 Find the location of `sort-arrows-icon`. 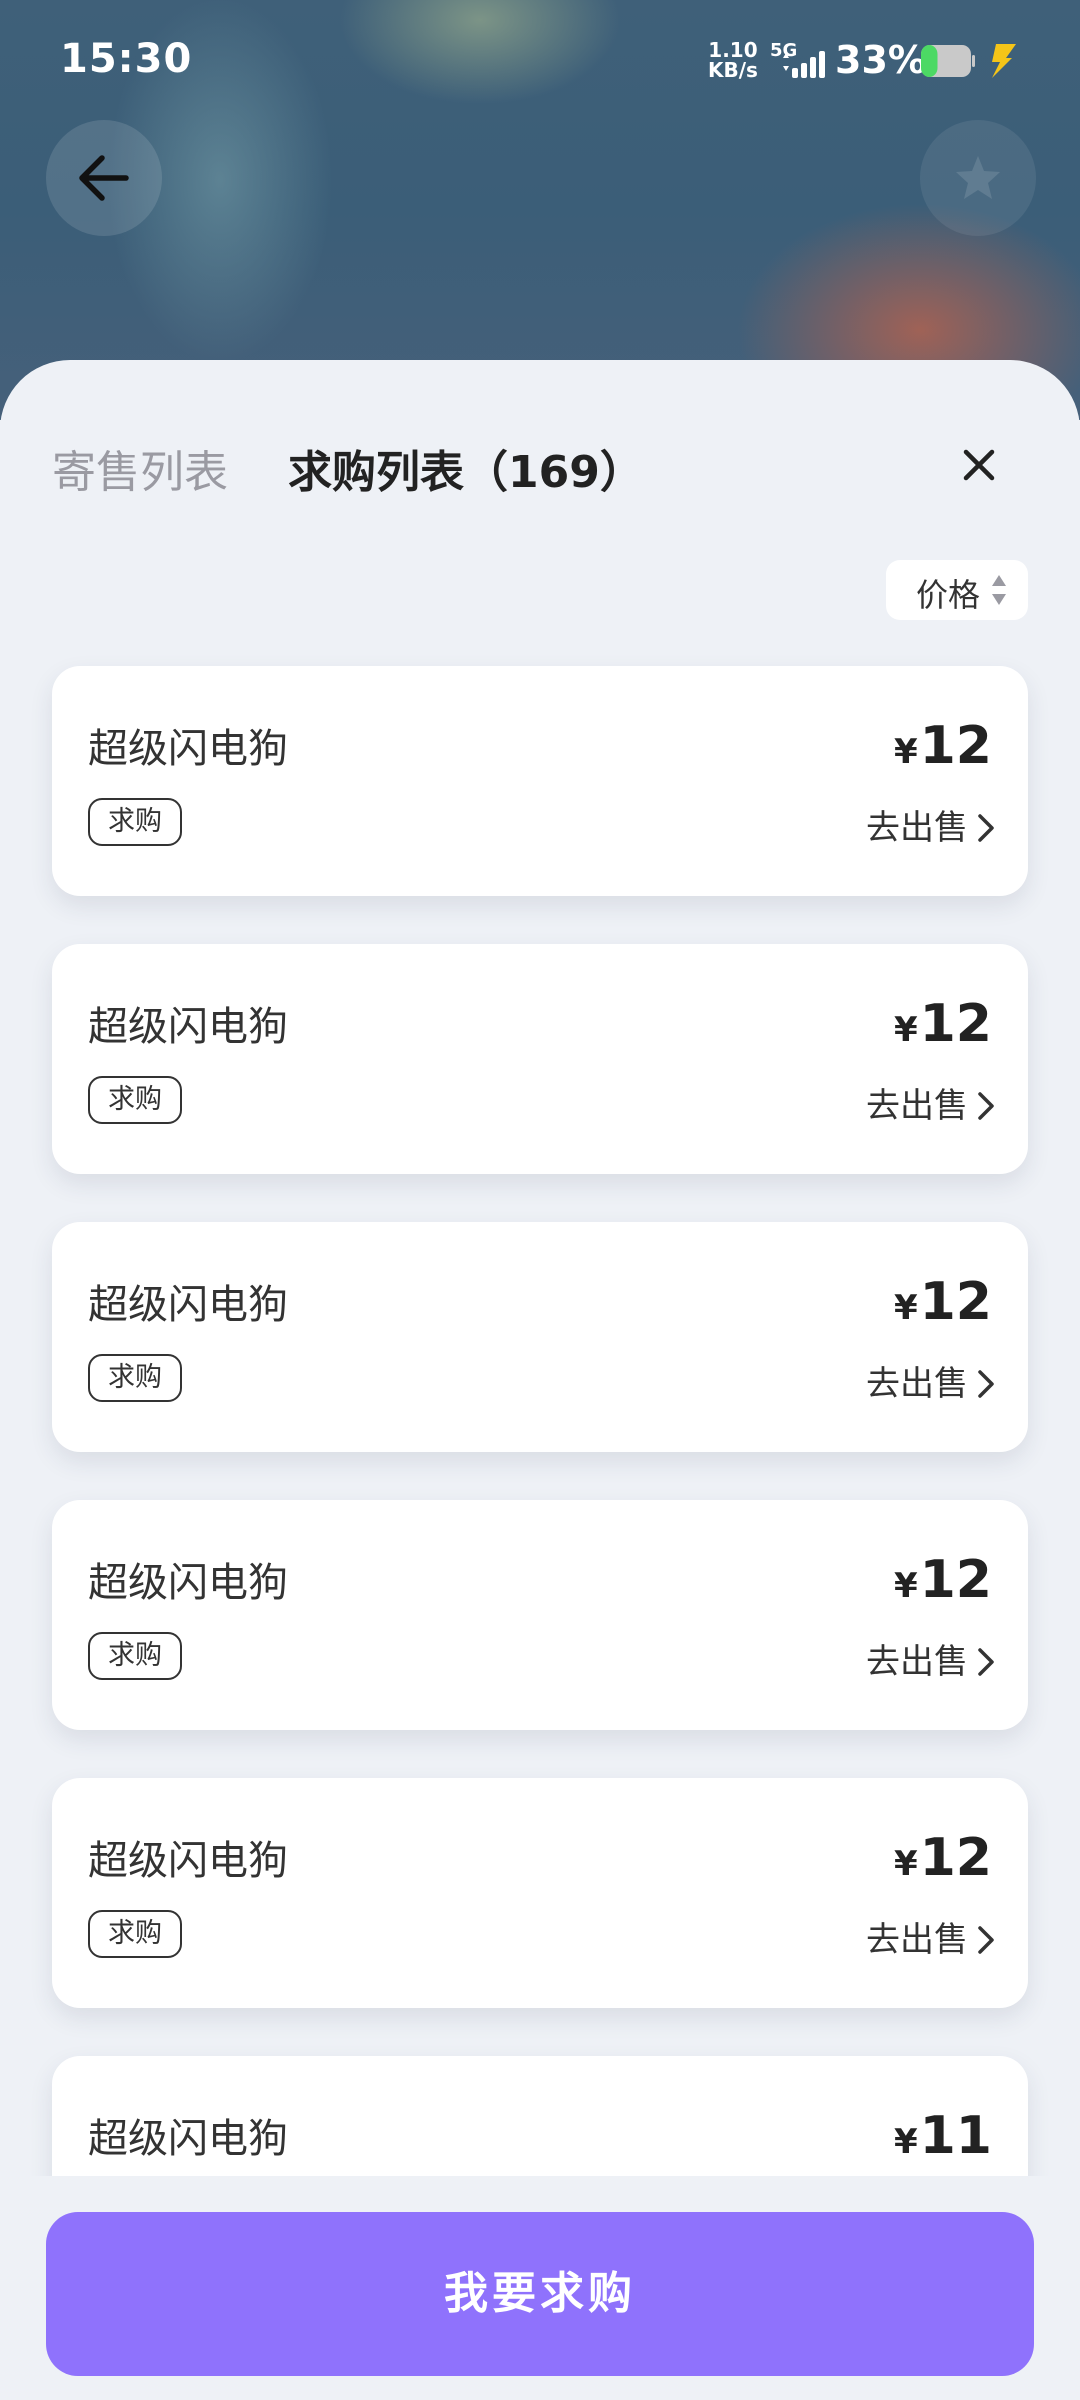

sort-arrows-icon is located at coordinates (999, 590).